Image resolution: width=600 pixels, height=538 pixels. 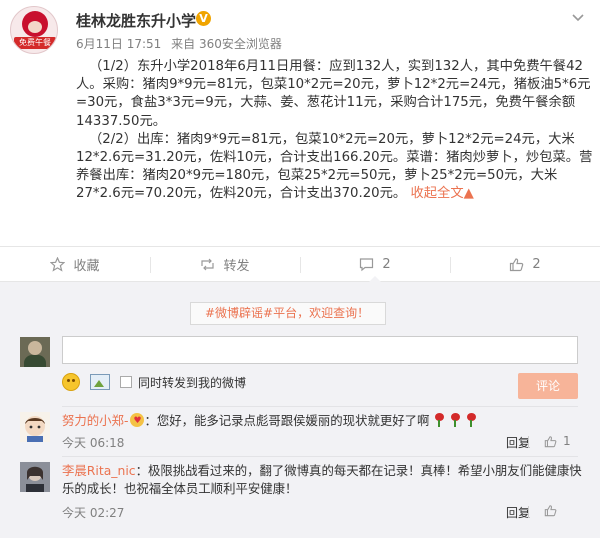 I want to click on verified-icon: V, so click(x=203, y=18).